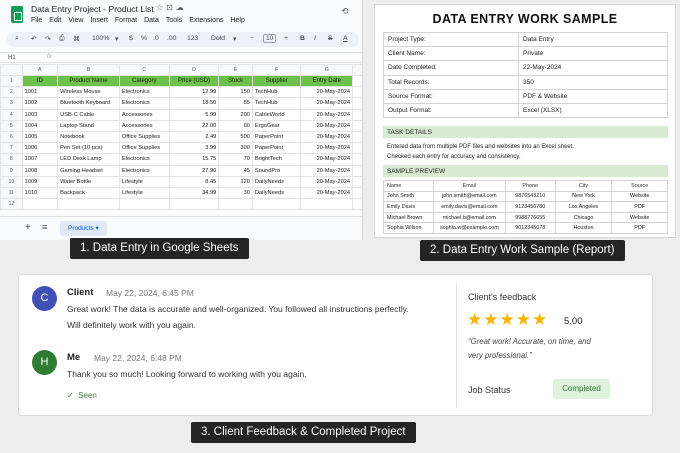  Describe the element at coordinates (55, 20) in the screenshot. I see `menu-item: Edit` at that location.